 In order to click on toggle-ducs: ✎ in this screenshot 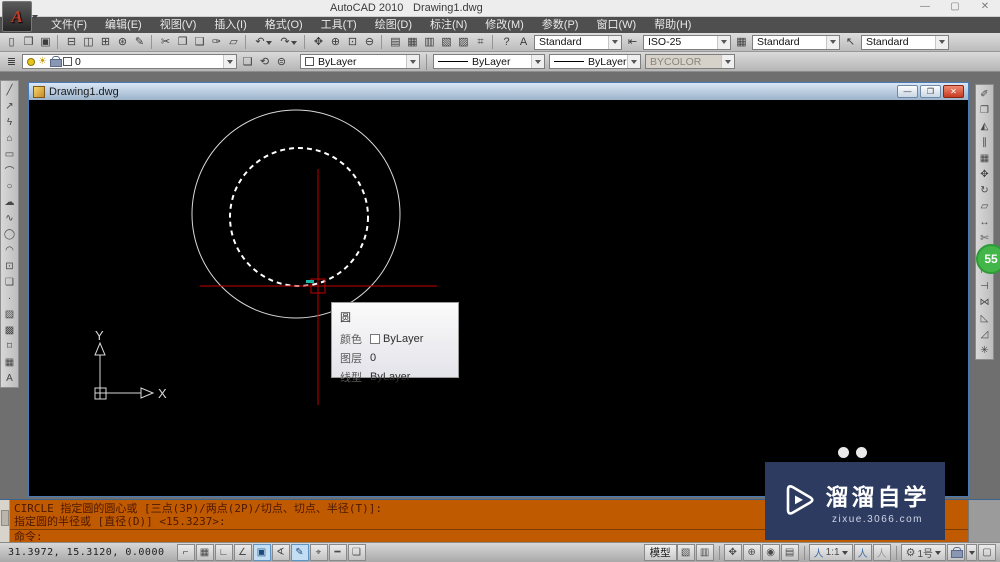, I will do `click(299, 552)`.